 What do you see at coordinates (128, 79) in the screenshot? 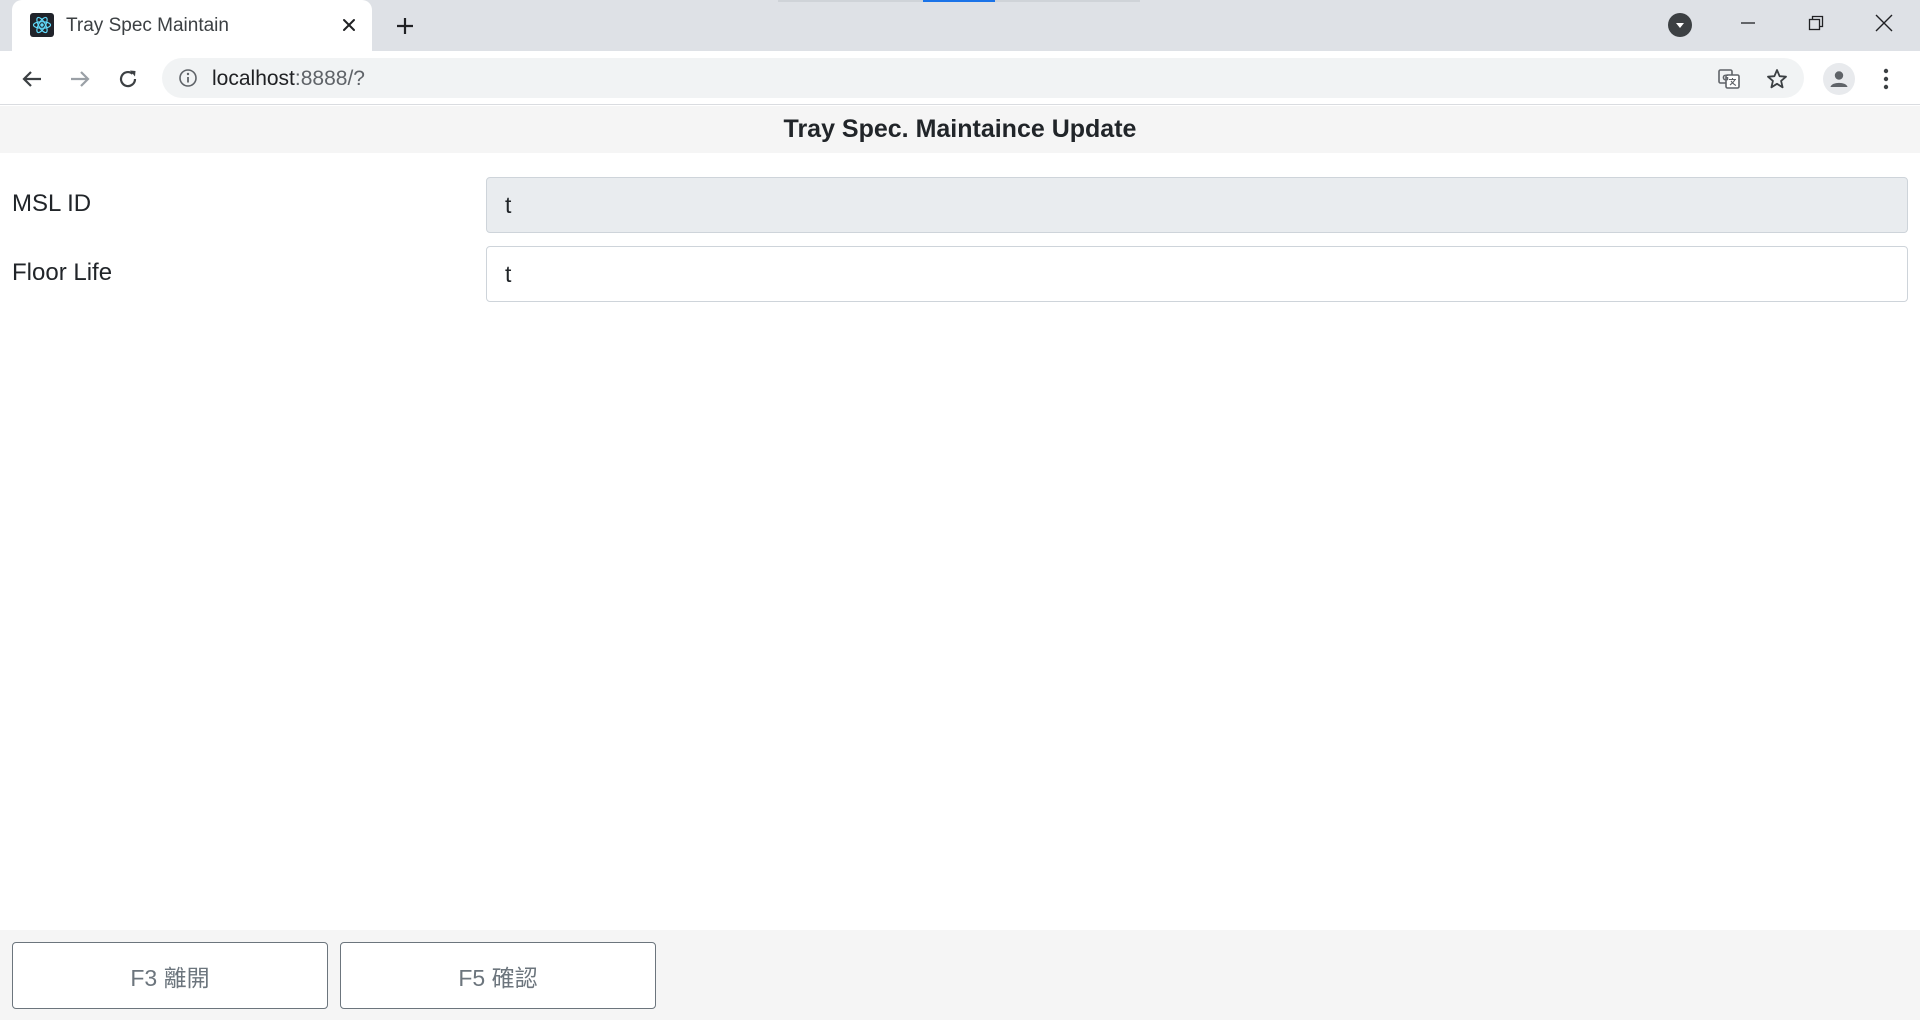
I see `reload-icon` at bounding box center [128, 79].